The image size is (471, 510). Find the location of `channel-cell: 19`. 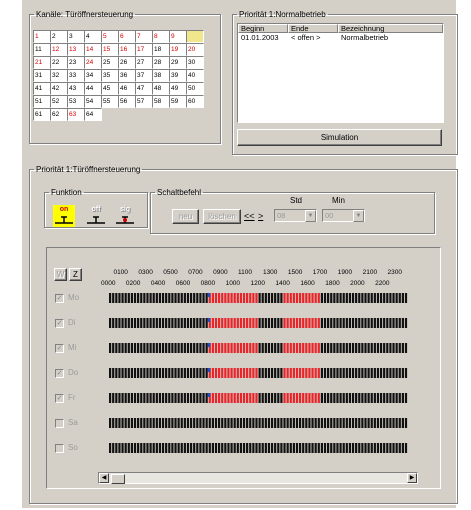

channel-cell: 19 is located at coordinates (178, 49).